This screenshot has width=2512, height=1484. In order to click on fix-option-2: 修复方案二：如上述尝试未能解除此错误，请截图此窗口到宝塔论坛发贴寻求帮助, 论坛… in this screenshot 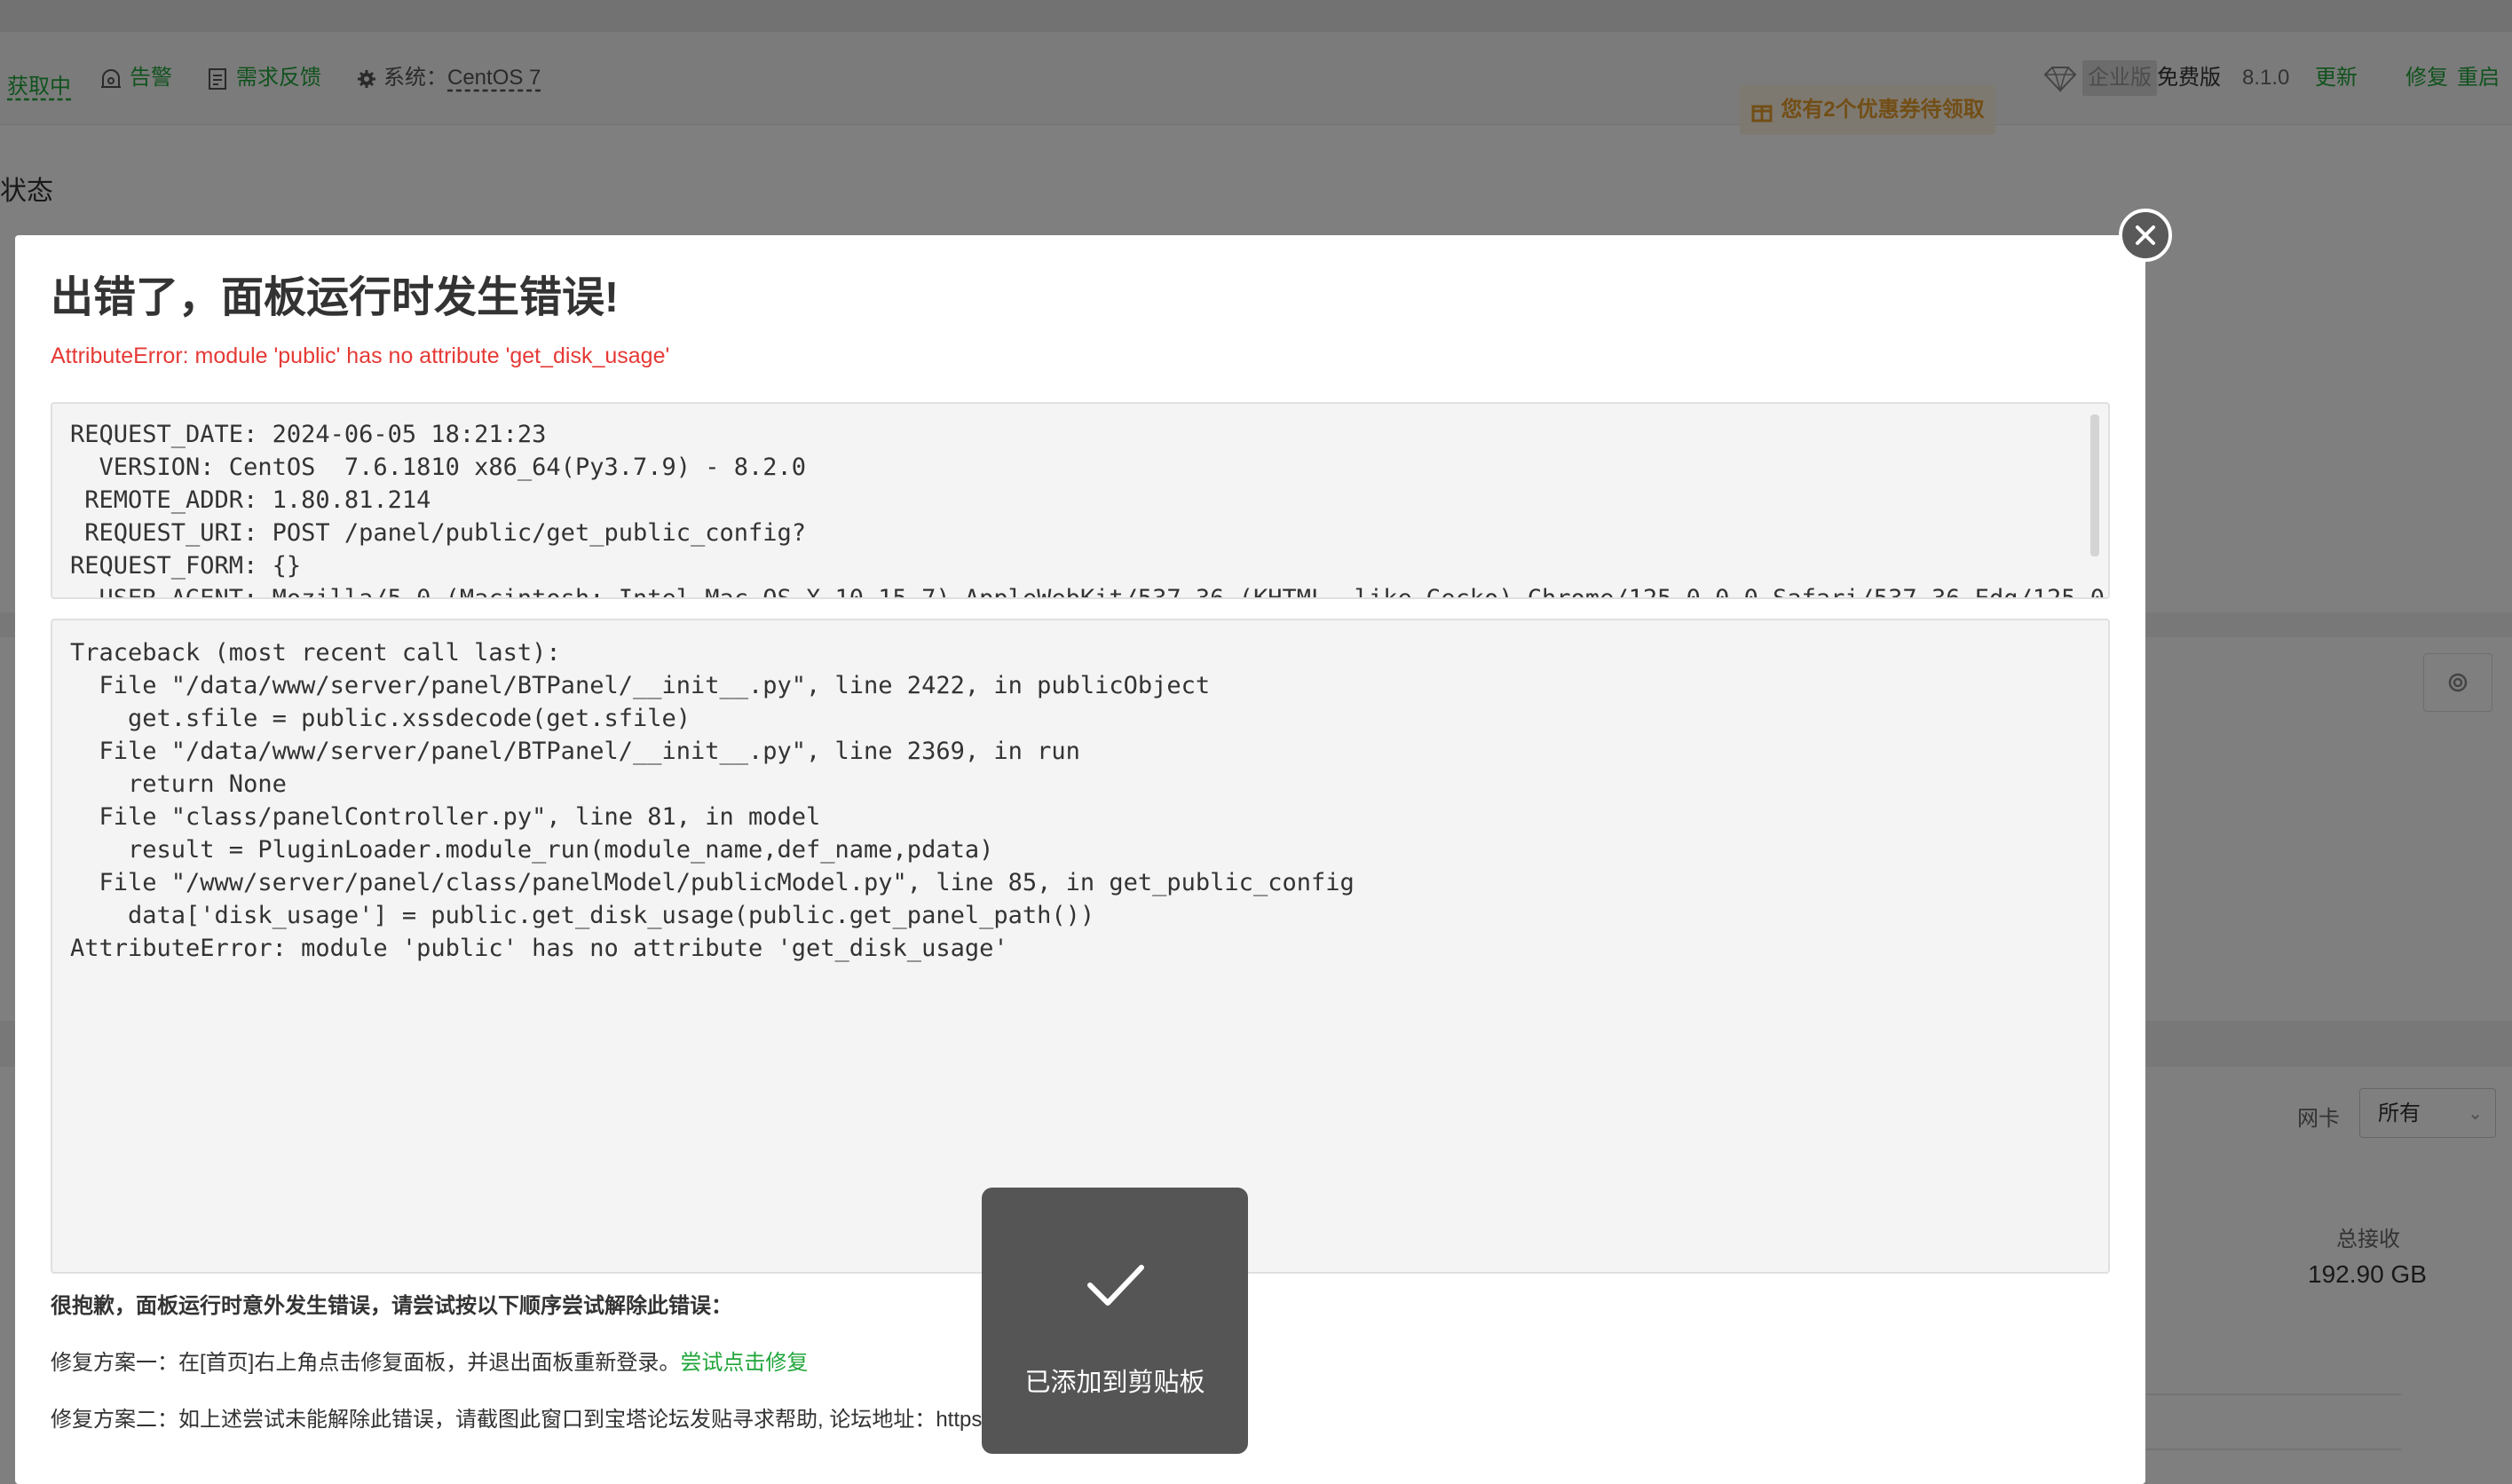, I will do `click(517, 1420)`.